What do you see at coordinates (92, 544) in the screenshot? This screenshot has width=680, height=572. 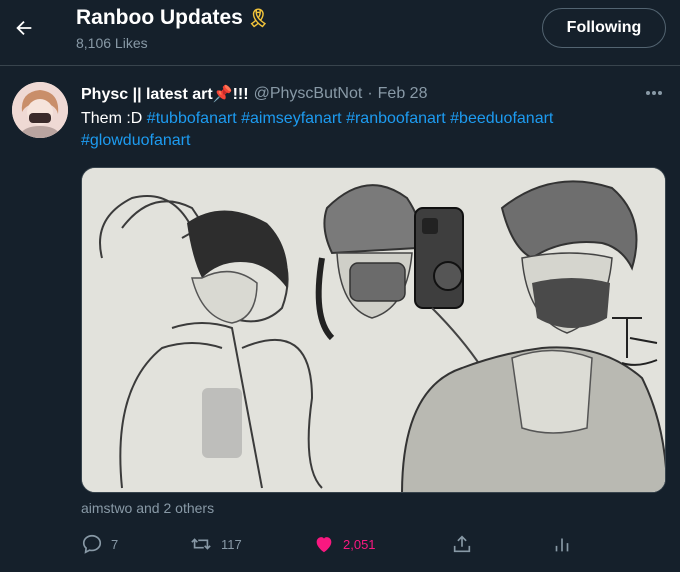 I see `reply-icon` at bounding box center [92, 544].